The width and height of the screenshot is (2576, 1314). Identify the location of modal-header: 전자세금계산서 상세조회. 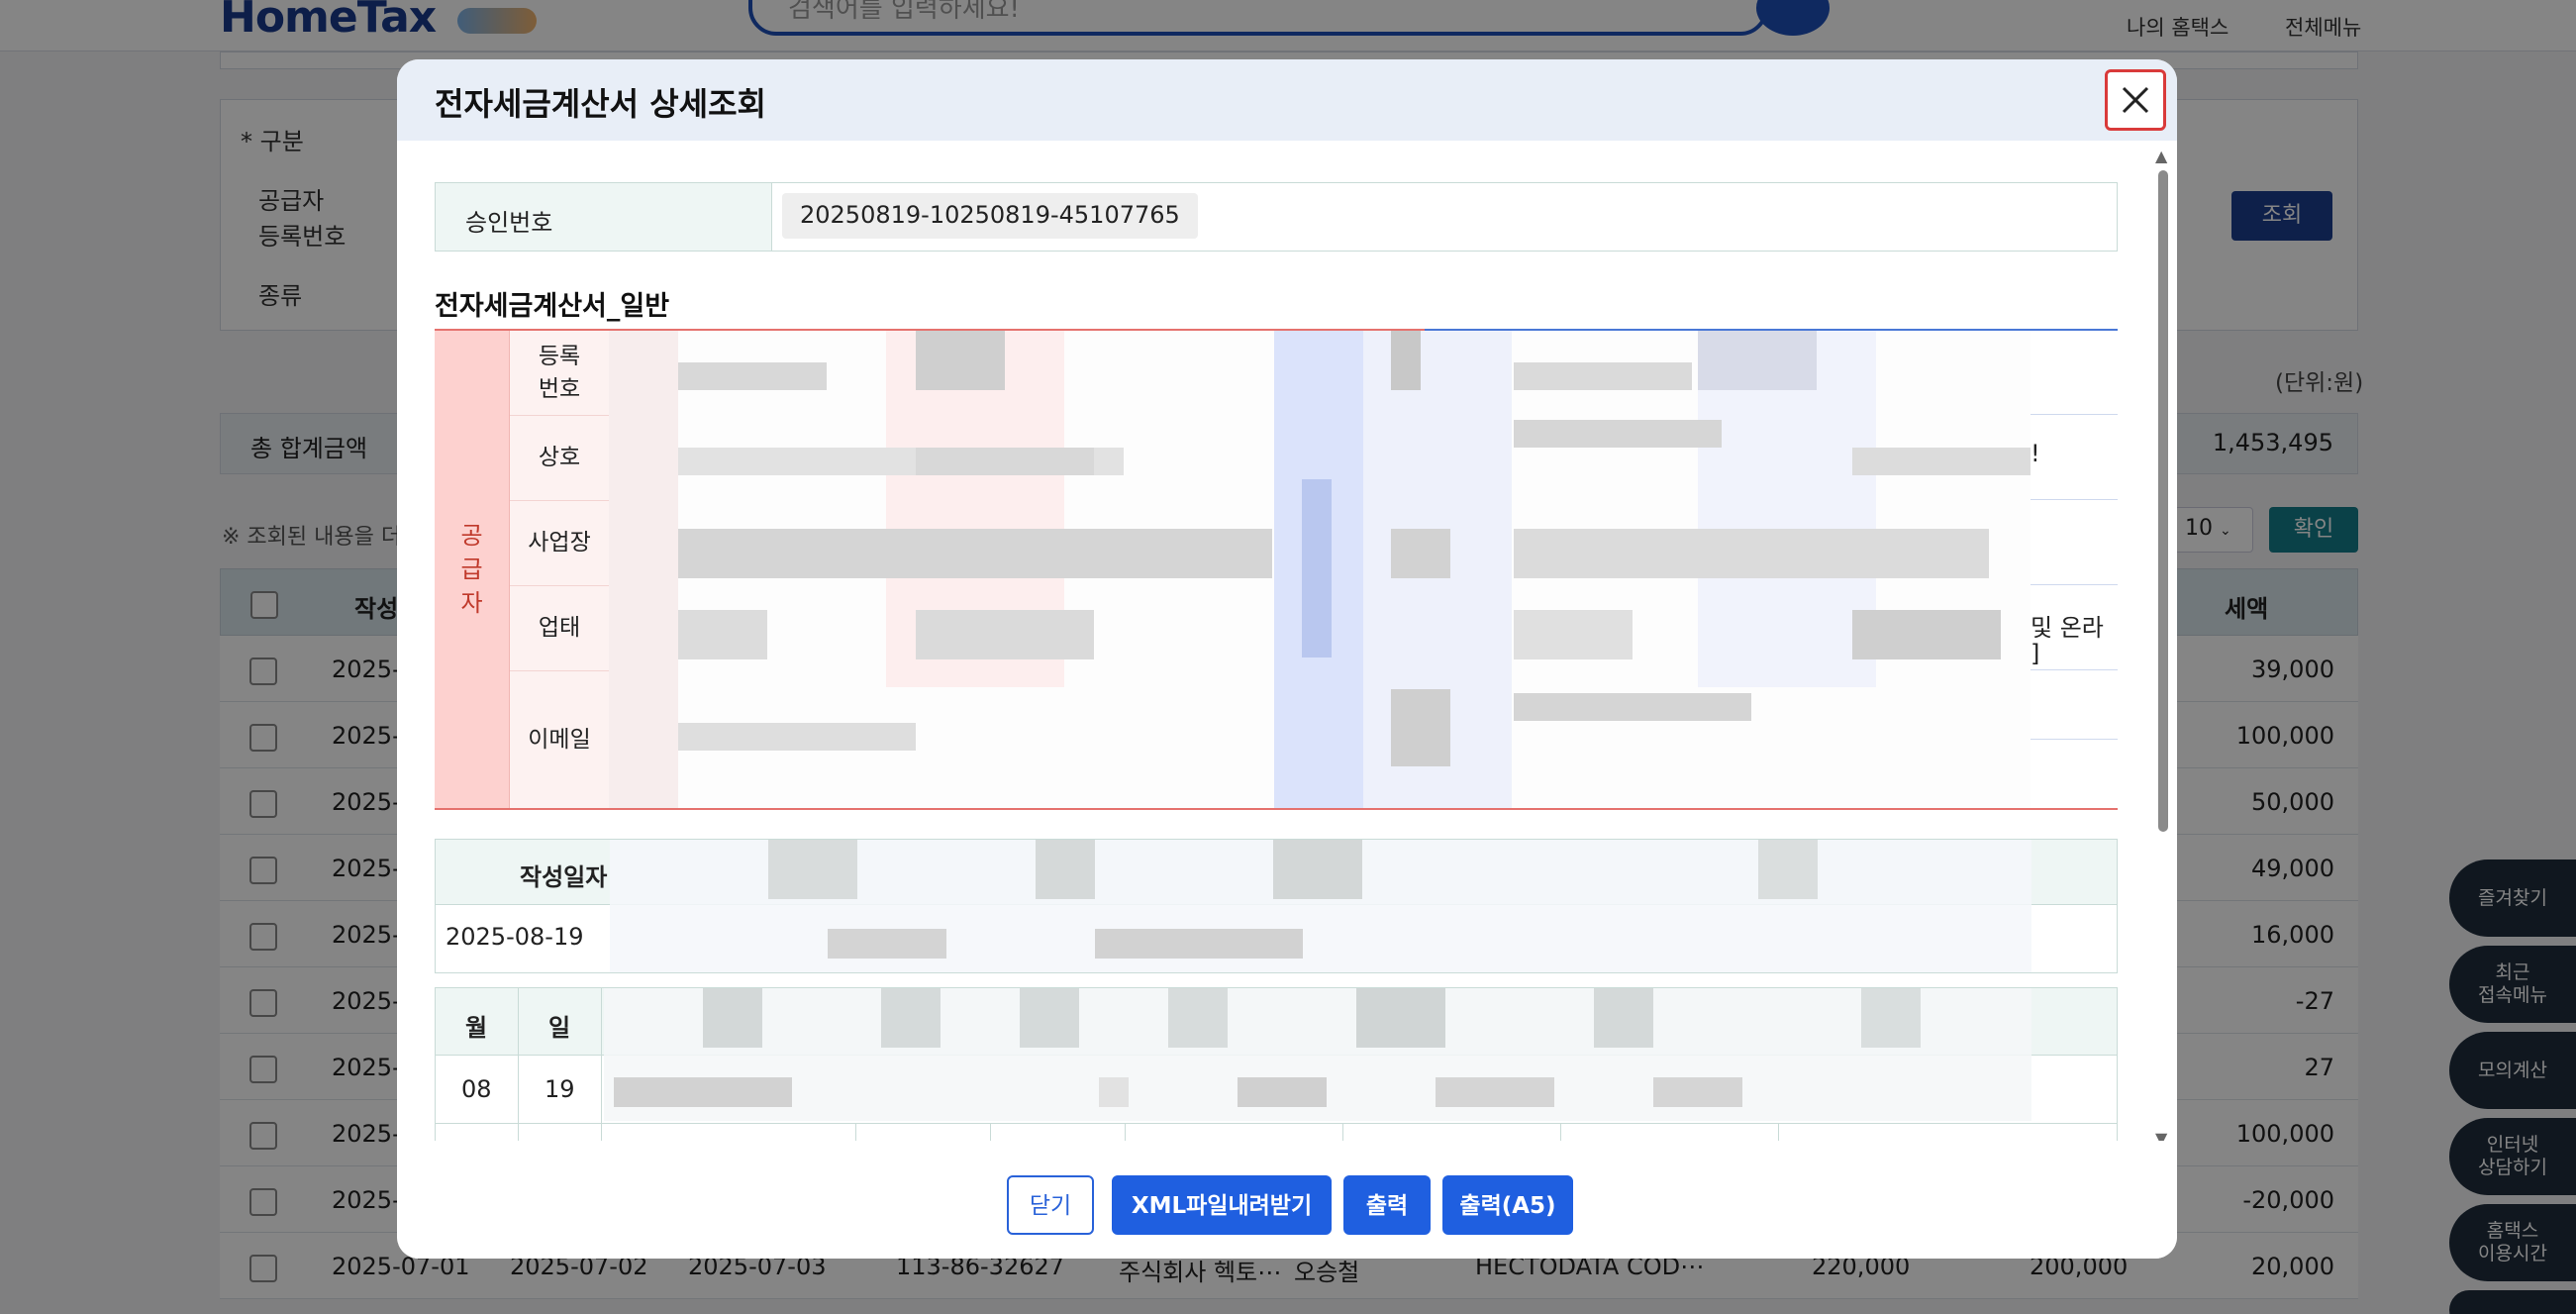
(1287, 100).